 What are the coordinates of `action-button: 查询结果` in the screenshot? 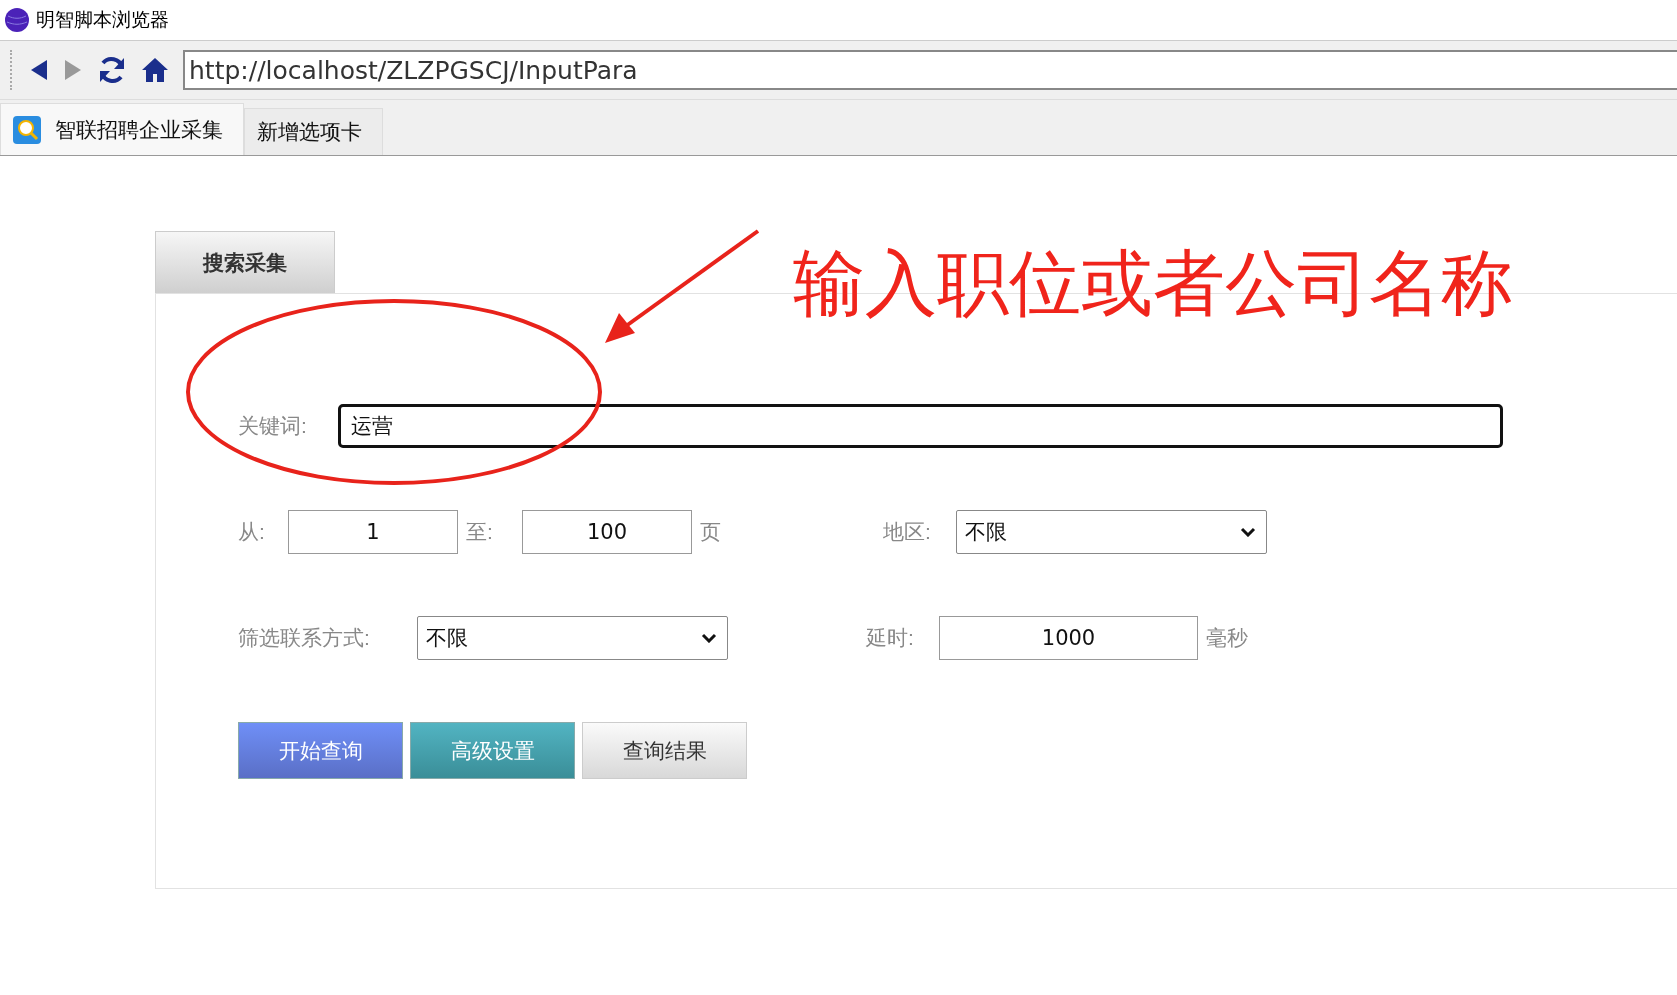 It's located at (664, 750).